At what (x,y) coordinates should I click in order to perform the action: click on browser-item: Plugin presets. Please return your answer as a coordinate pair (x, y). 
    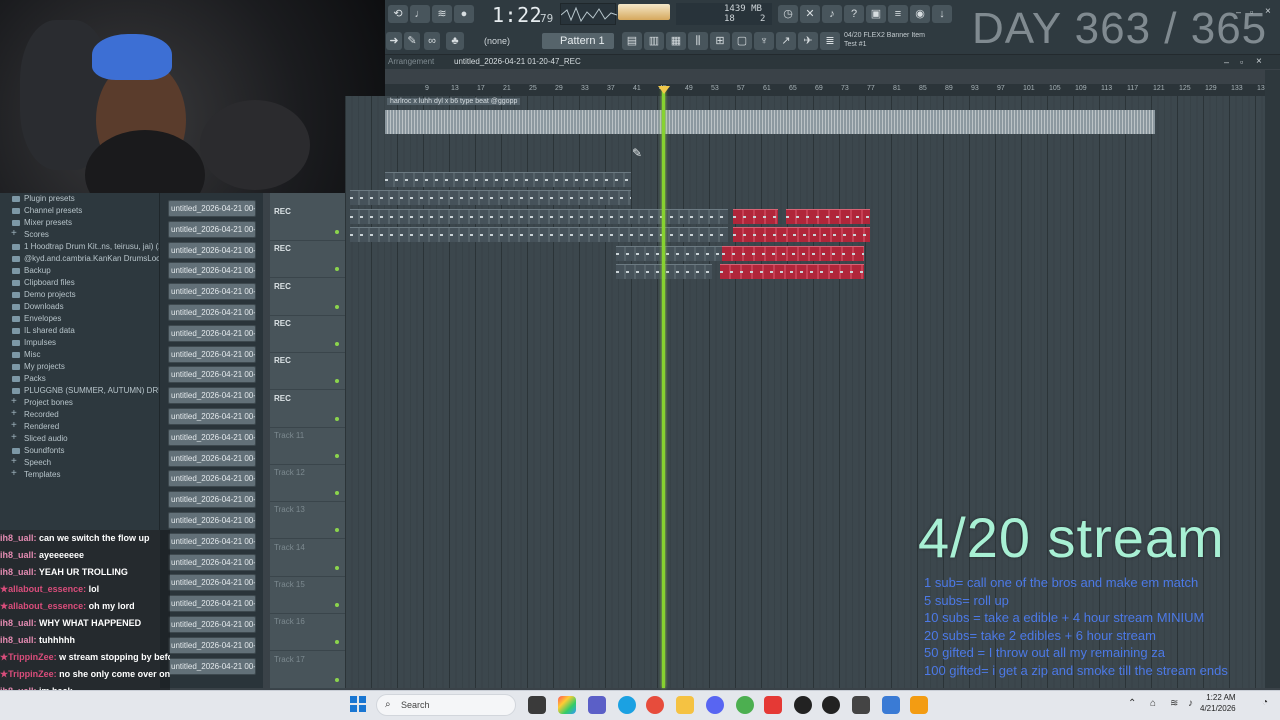
    Looking at the image, I should click on (79, 199).